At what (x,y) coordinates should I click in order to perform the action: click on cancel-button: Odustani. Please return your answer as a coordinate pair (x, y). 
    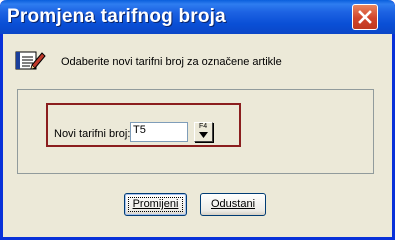
    Looking at the image, I should click on (233, 204).